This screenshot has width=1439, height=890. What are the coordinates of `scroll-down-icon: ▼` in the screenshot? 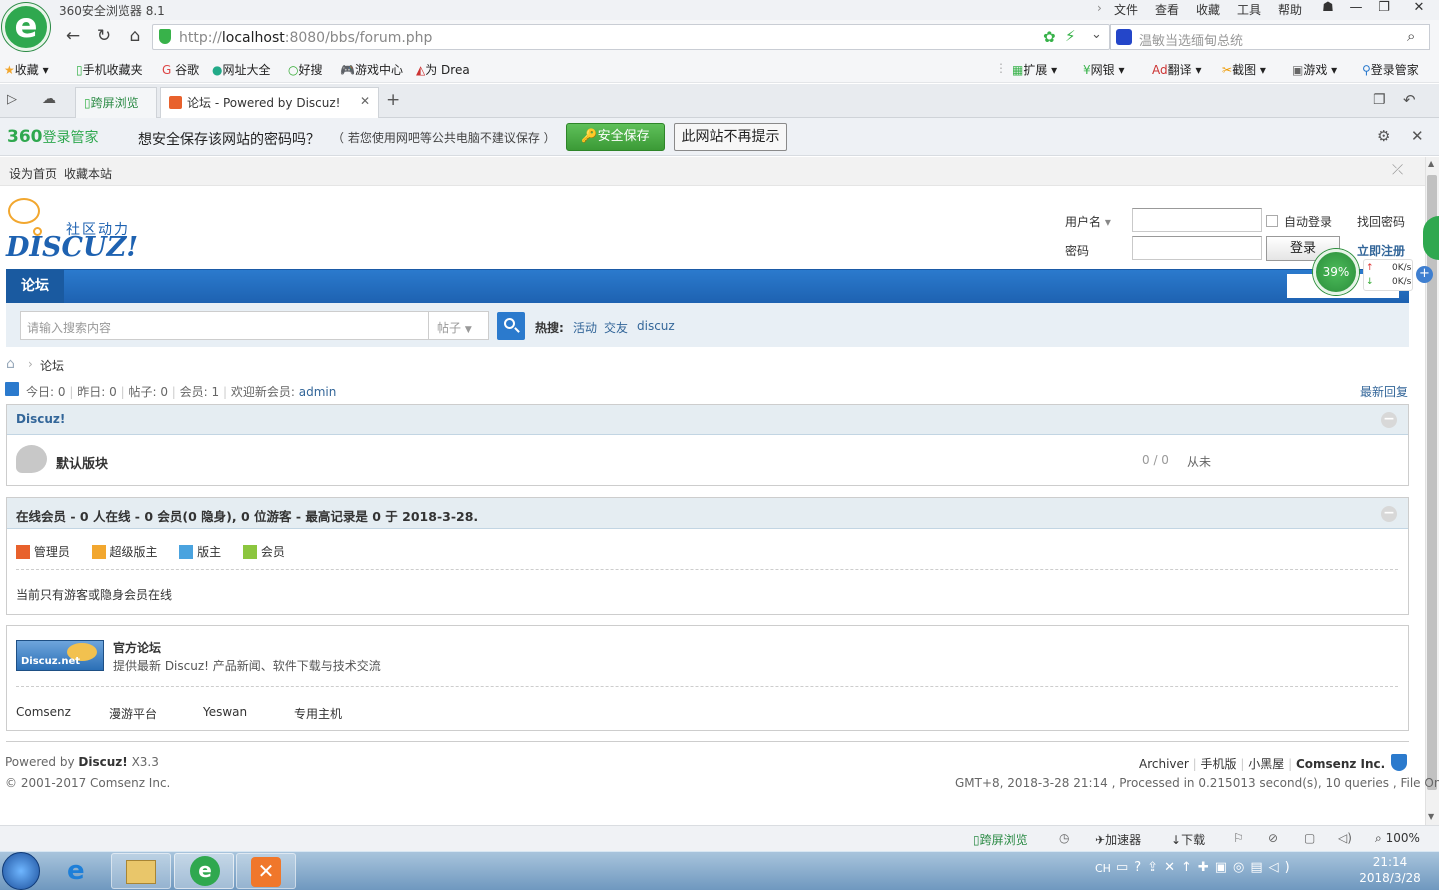 It's located at (1431, 816).